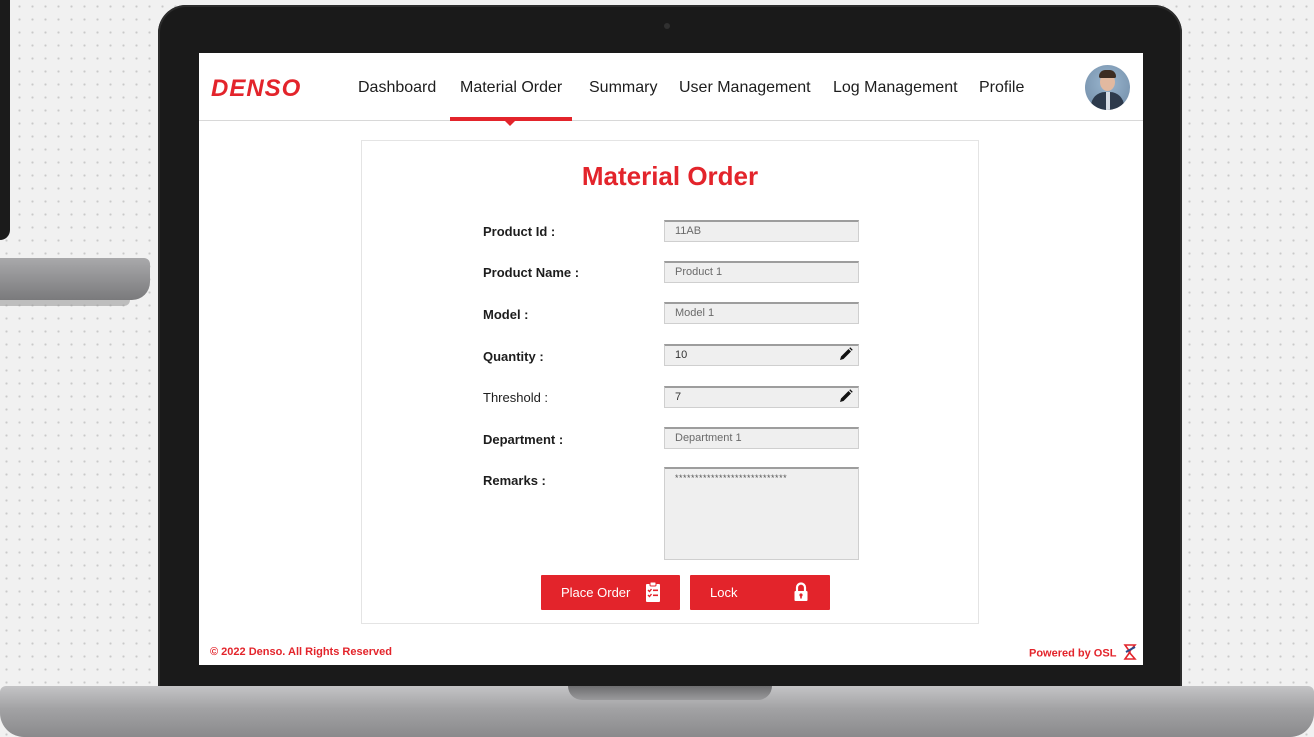  Describe the element at coordinates (519, 231) in the screenshot. I see `product-id-label: Product Id :` at that location.